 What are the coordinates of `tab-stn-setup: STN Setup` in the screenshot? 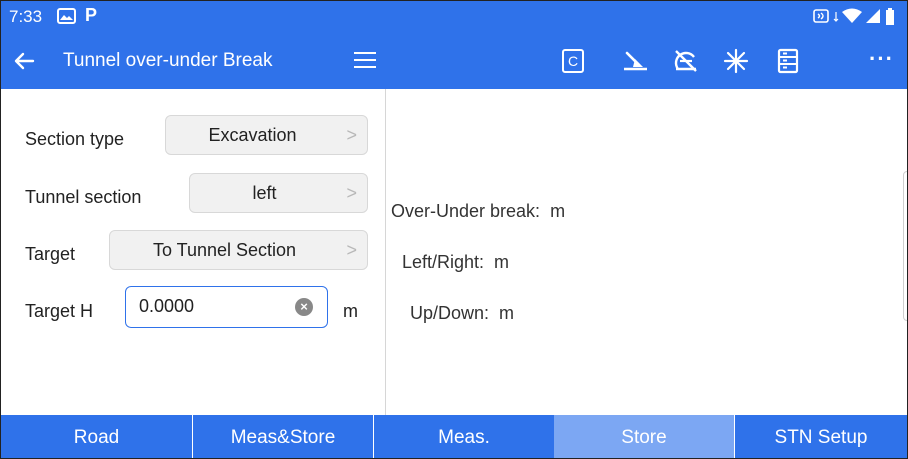 It's located at (821, 436).